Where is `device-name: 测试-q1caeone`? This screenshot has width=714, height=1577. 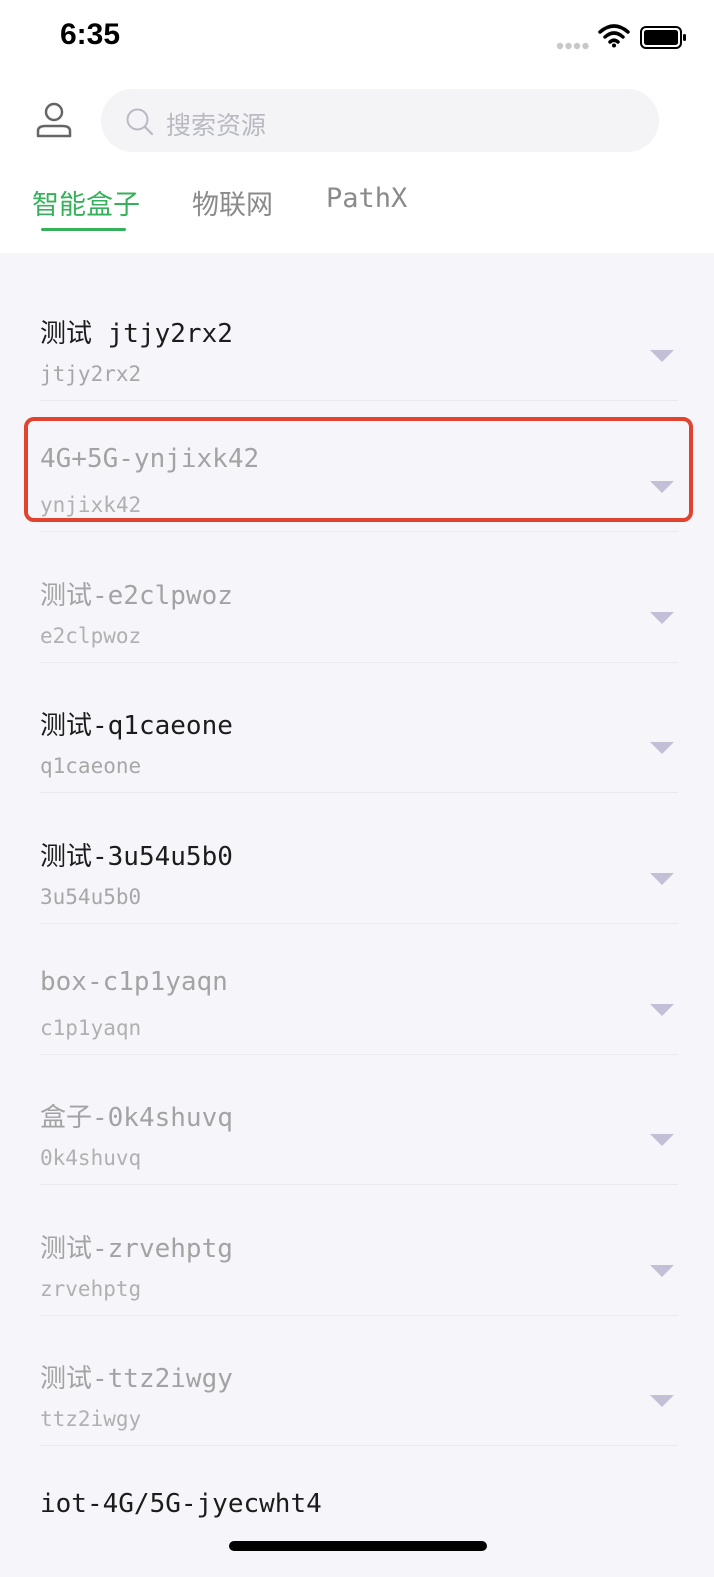
device-name: 测试-q1caeone is located at coordinates (136, 726).